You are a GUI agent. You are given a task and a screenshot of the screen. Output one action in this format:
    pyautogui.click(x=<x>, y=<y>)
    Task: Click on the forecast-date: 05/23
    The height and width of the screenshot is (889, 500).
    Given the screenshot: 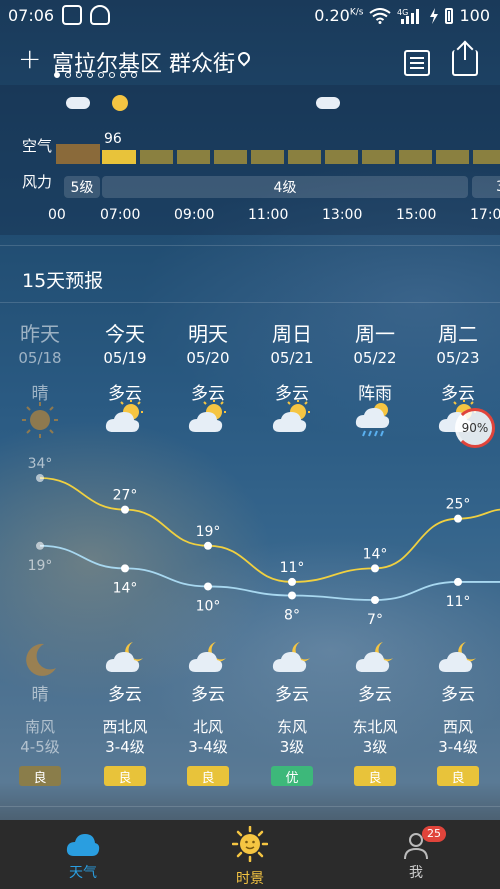 What is the action you would take?
    pyautogui.click(x=458, y=358)
    